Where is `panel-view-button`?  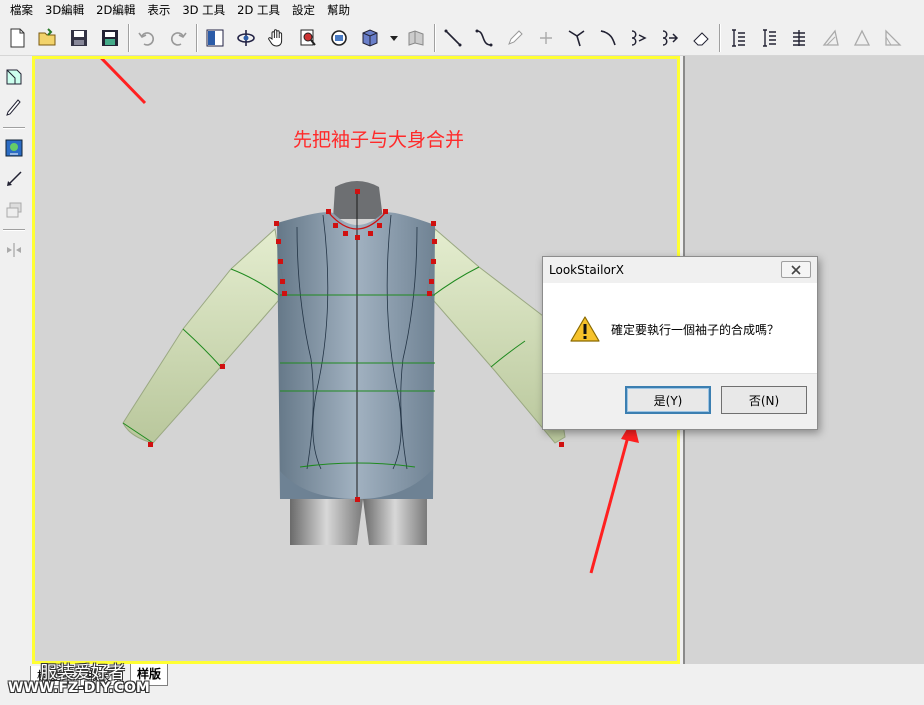
panel-view-button is located at coordinates (215, 38).